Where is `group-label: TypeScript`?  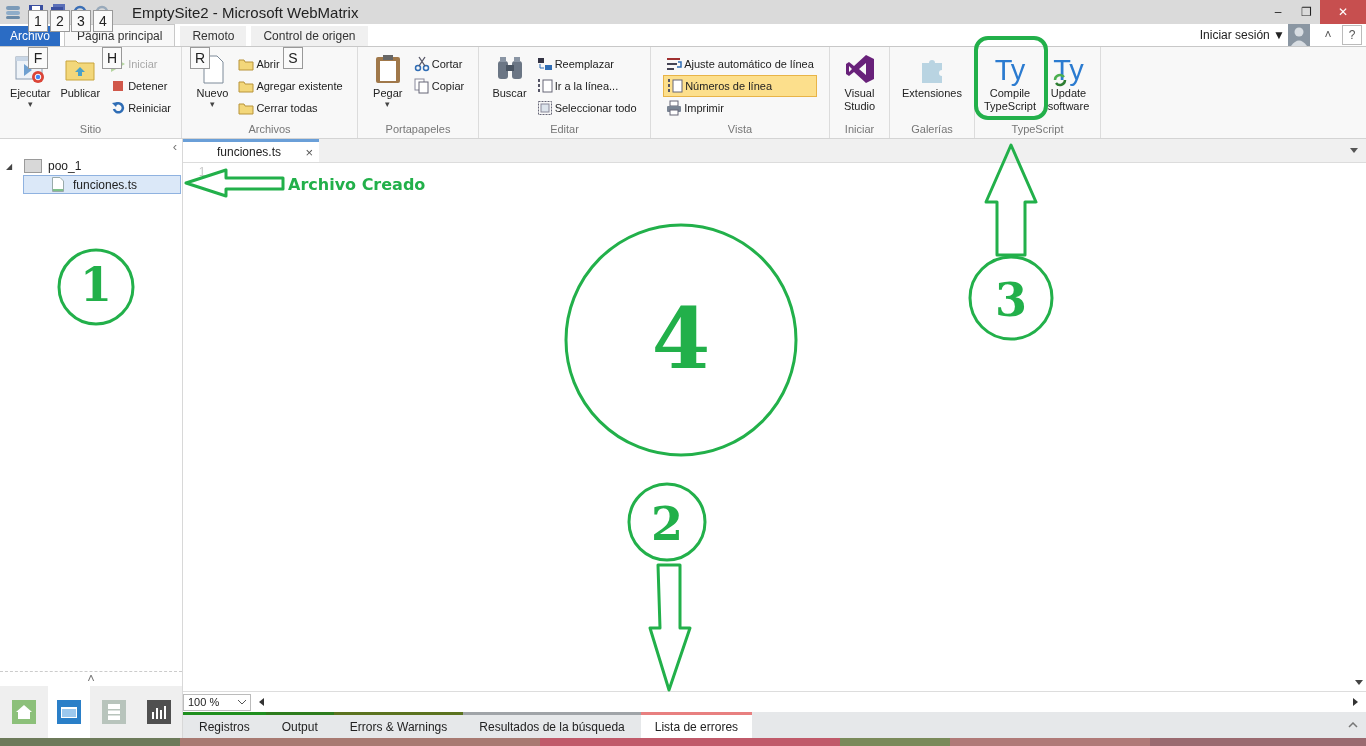
group-label: TypeScript is located at coordinates (1037, 130).